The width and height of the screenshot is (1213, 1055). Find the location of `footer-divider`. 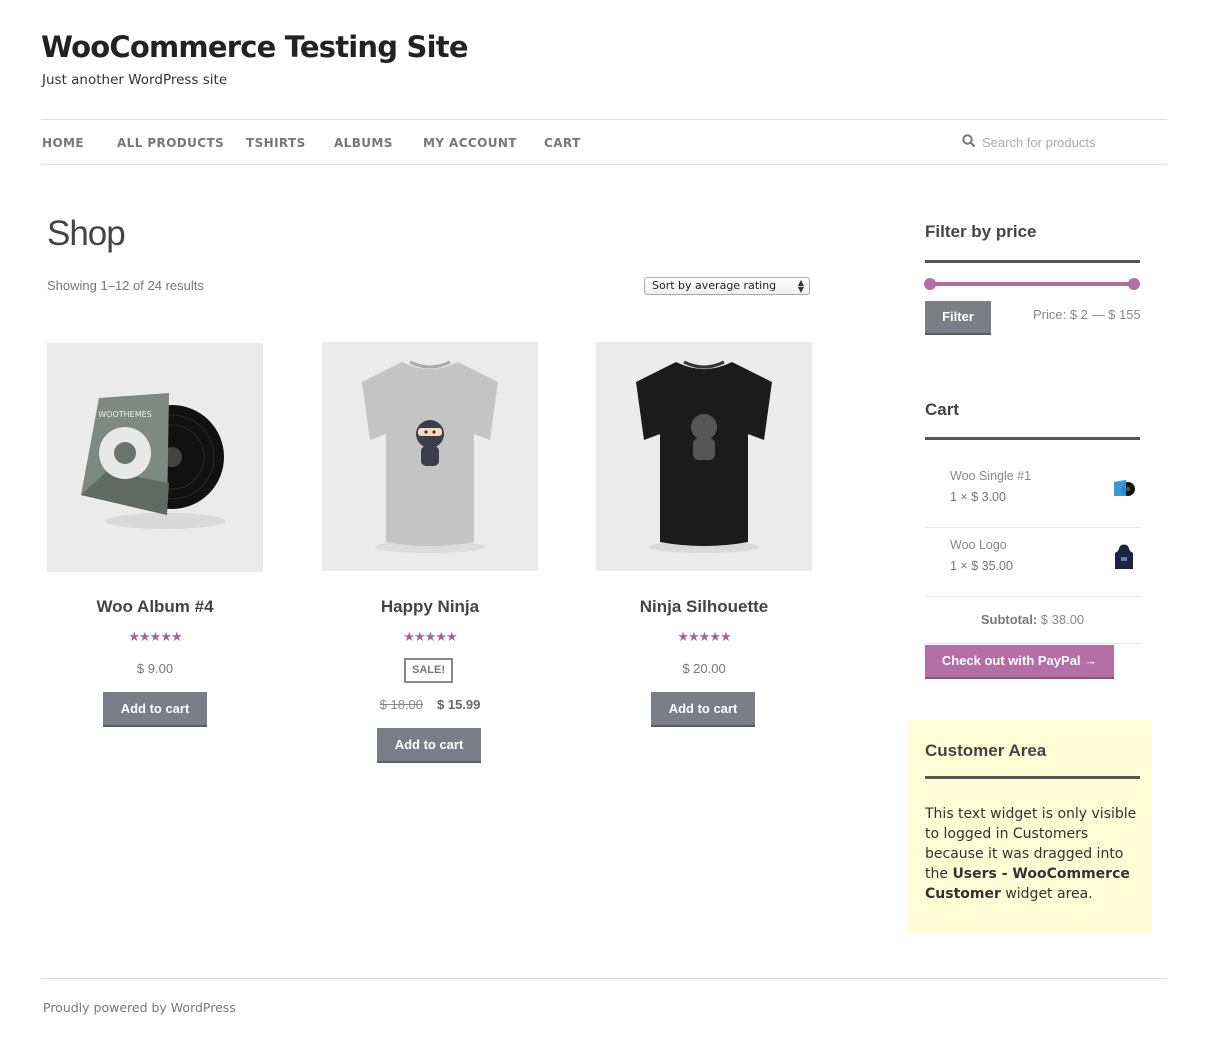

footer-divider is located at coordinates (604, 978).